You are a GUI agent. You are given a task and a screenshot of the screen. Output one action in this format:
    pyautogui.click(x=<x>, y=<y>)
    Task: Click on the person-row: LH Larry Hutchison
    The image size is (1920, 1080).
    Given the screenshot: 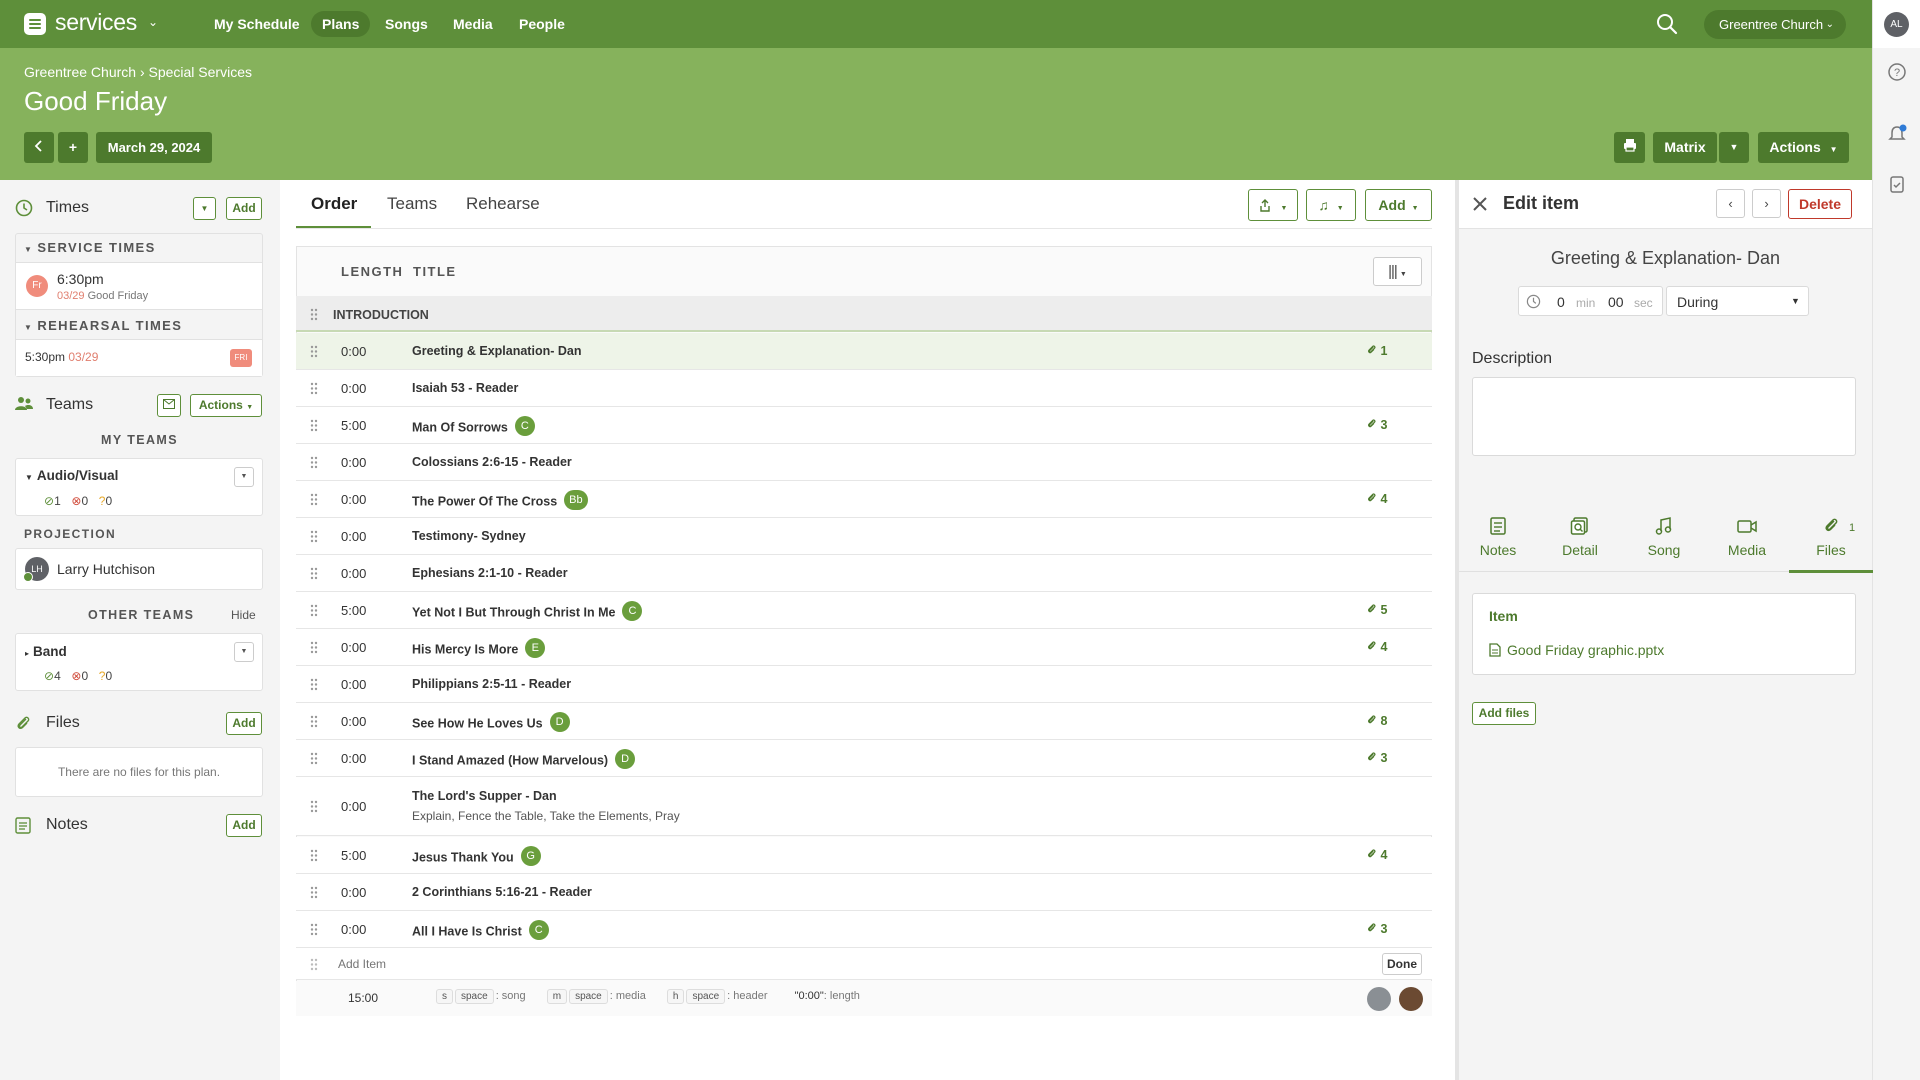 What is the action you would take?
    pyautogui.click(x=139, y=569)
    